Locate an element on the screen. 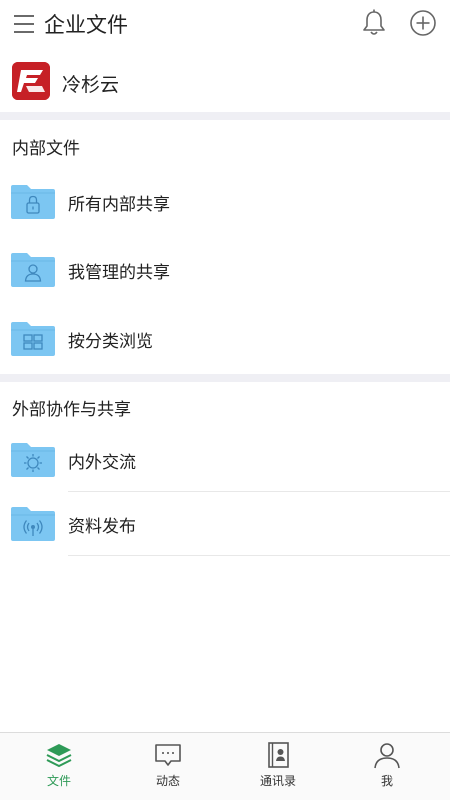 Image resolution: width=450 pixels, height=800 pixels. folder-grid-icon is located at coordinates (33, 339).